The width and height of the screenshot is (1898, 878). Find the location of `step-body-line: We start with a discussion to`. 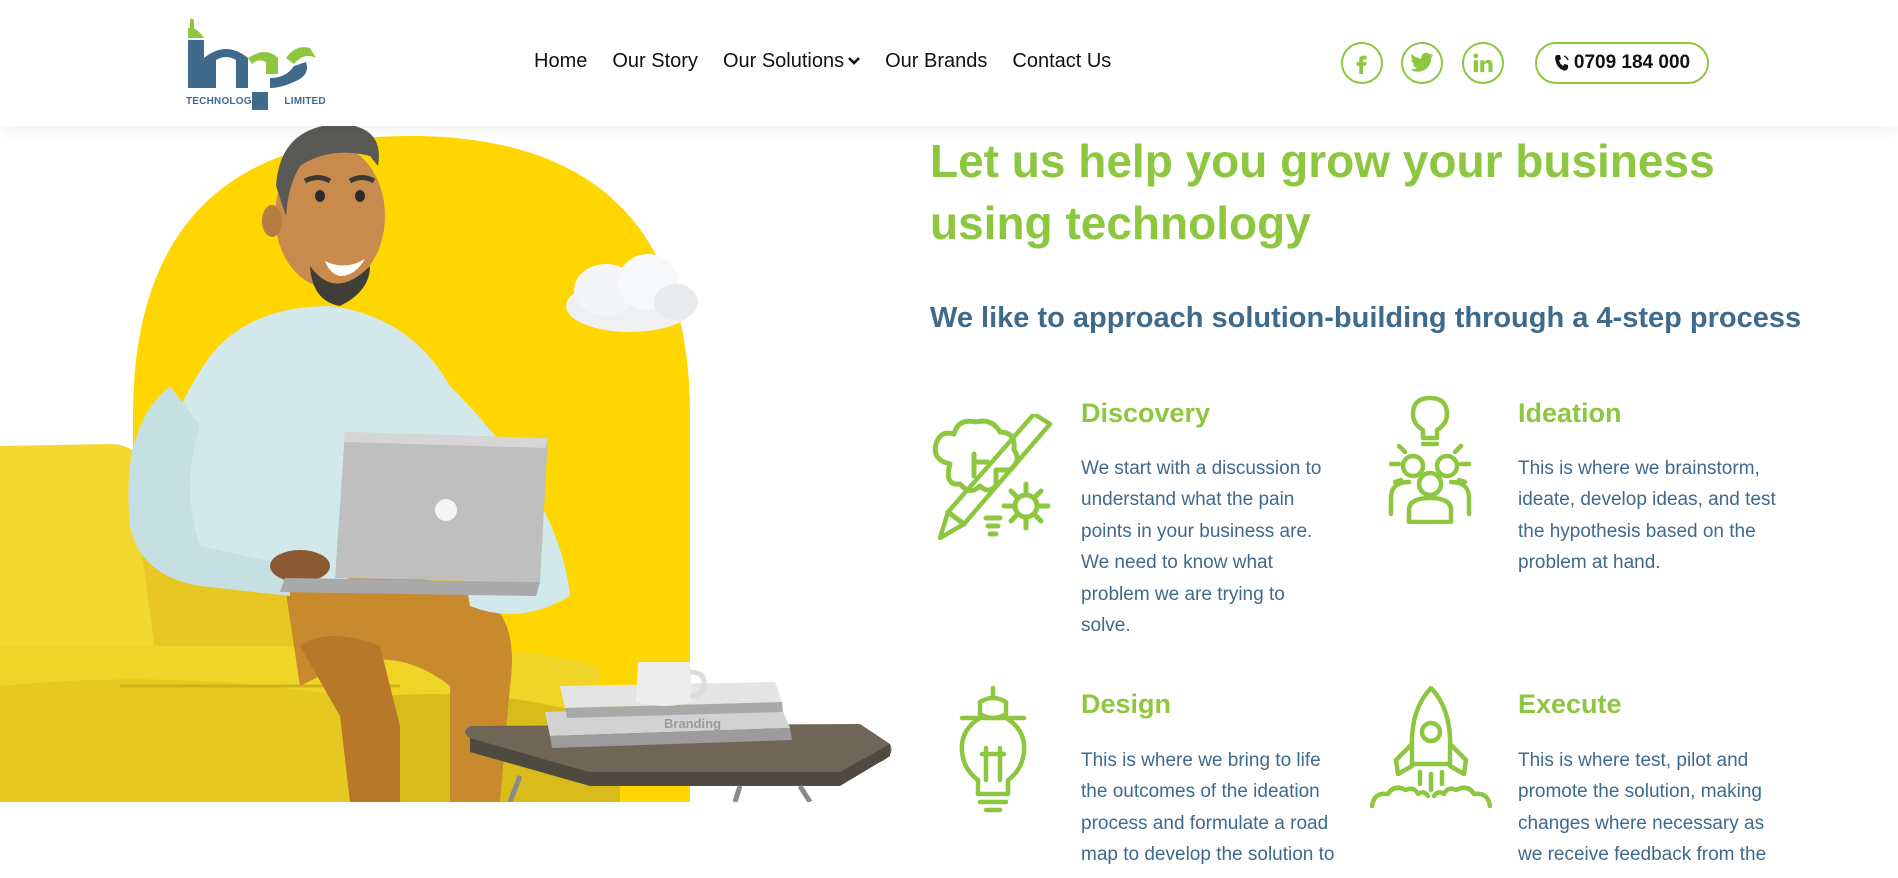

step-body-line: We start with a discussion to is located at coordinates (1201, 468).